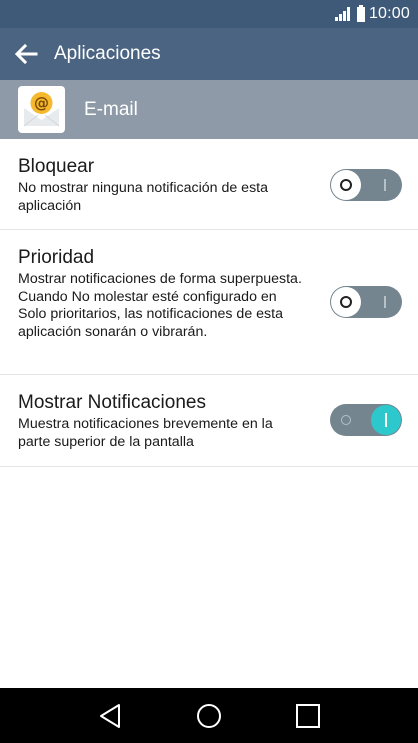 The width and height of the screenshot is (418, 743). What do you see at coordinates (209, 54) in the screenshot?
I see `app-bar: Aplicaciones` at bounding box center [209, 54].